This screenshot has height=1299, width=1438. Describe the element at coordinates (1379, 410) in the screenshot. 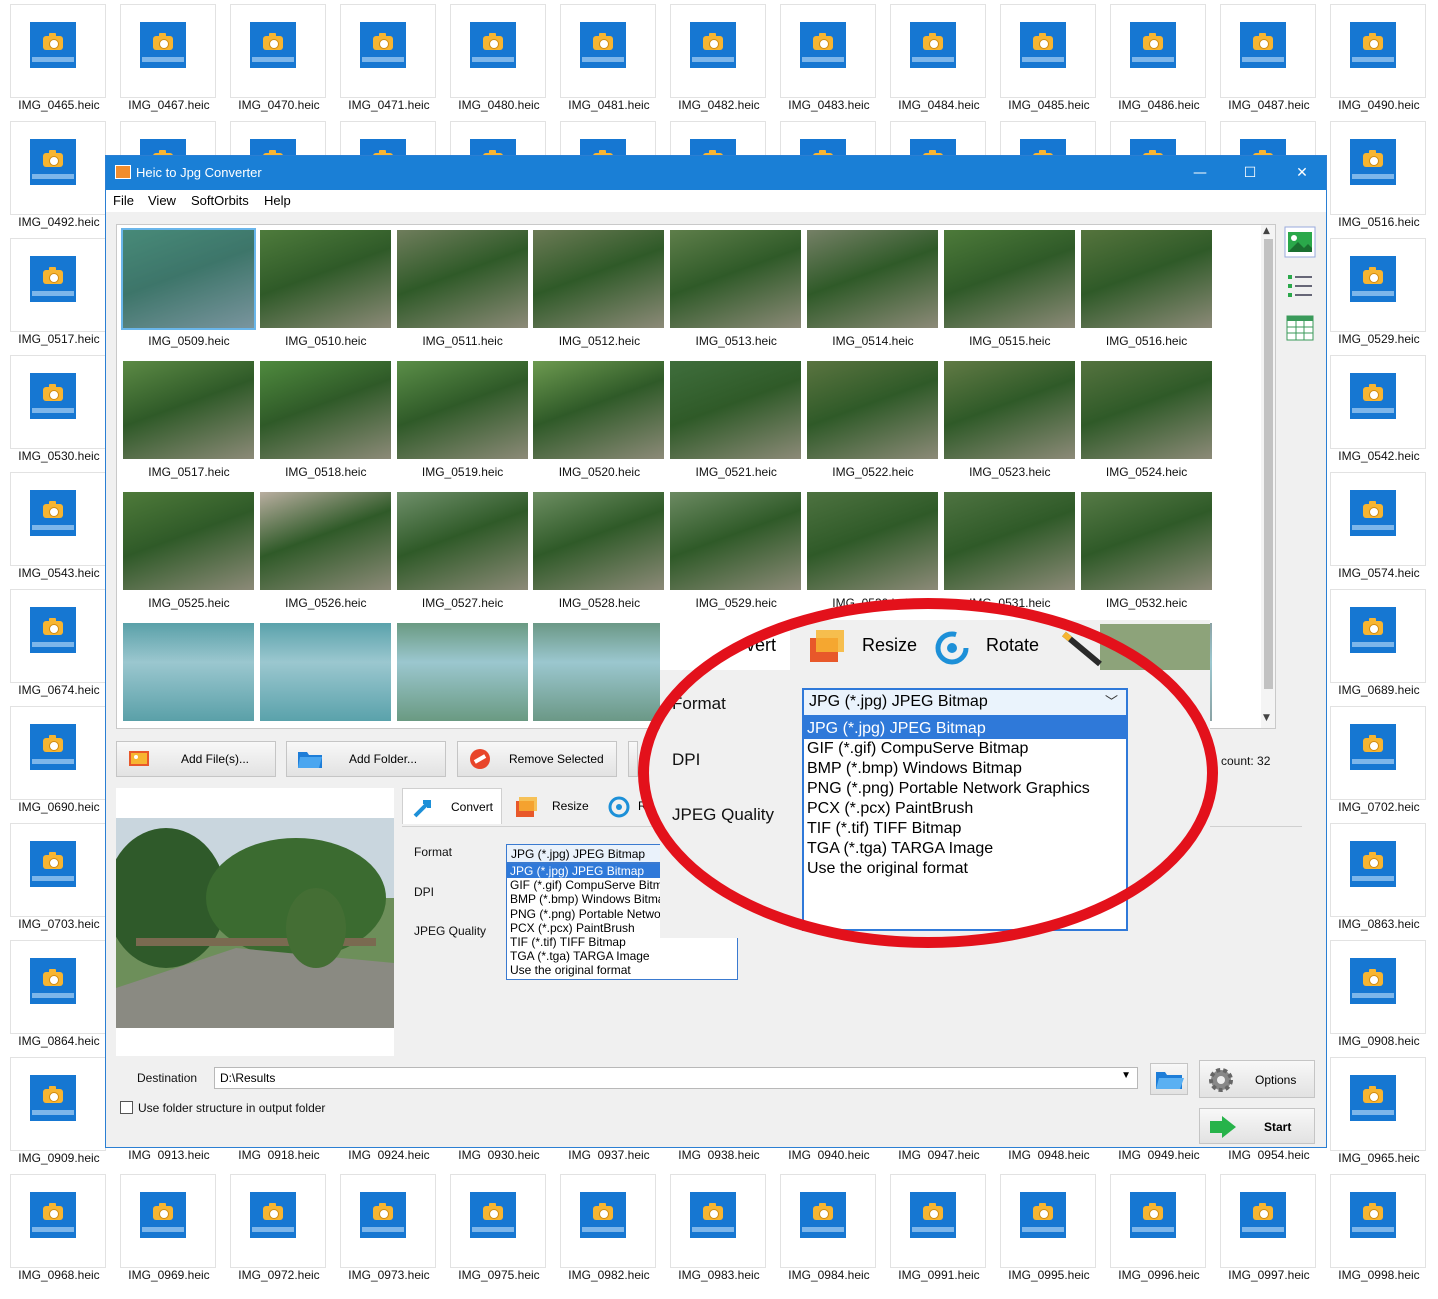

I see `desktop-file-icon: Viewer & Converter IMG_0542.heic` at that location.